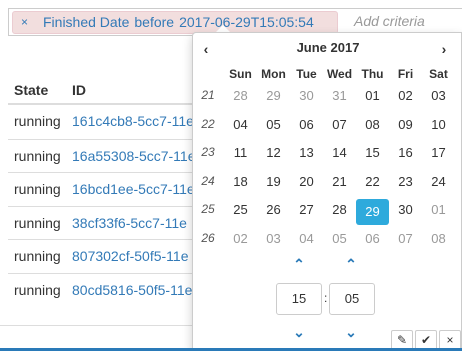  I want to click on row-id-link: 16bcd1ee-5cc7-11e, so click(133, 189).